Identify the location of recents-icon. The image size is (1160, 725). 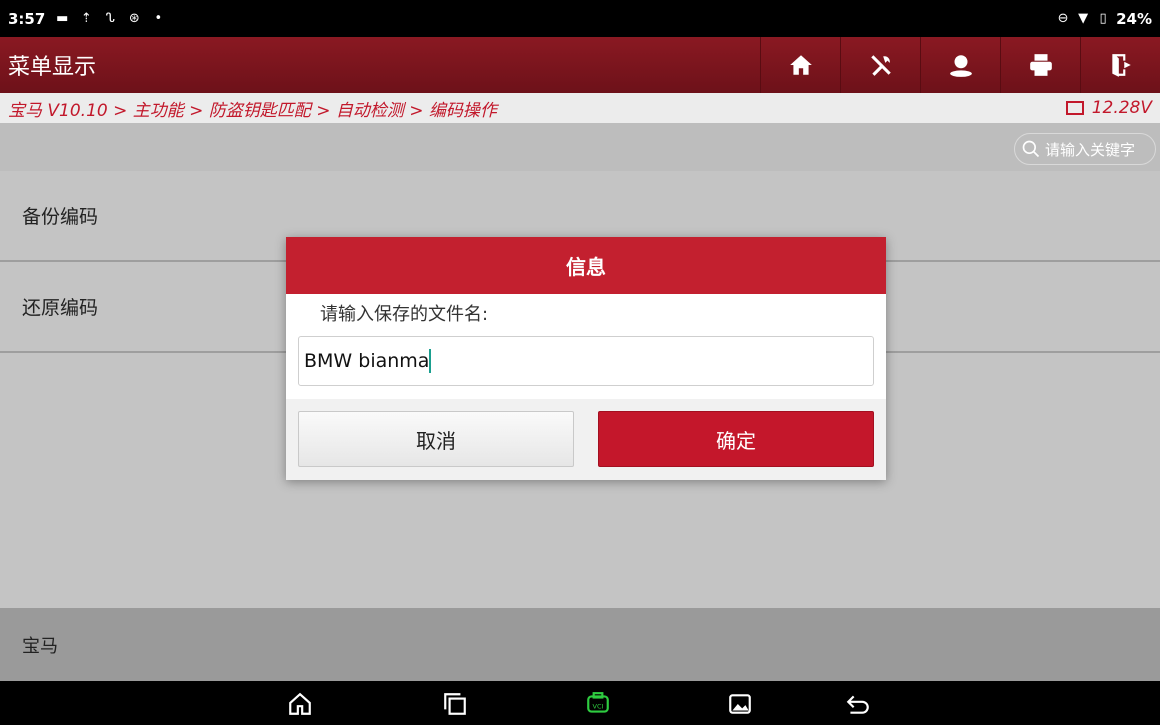
(455, 704).